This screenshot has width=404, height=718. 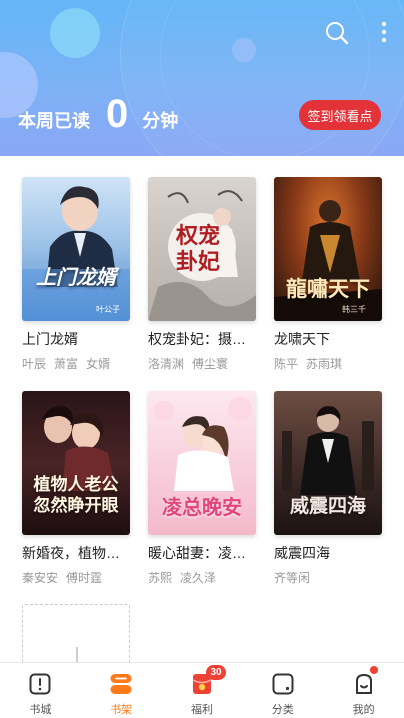 What do you see at coordinates (328, 577) in the screenshot?
I see `book-authors: 齐等闲` at bounding box center [328, 577].